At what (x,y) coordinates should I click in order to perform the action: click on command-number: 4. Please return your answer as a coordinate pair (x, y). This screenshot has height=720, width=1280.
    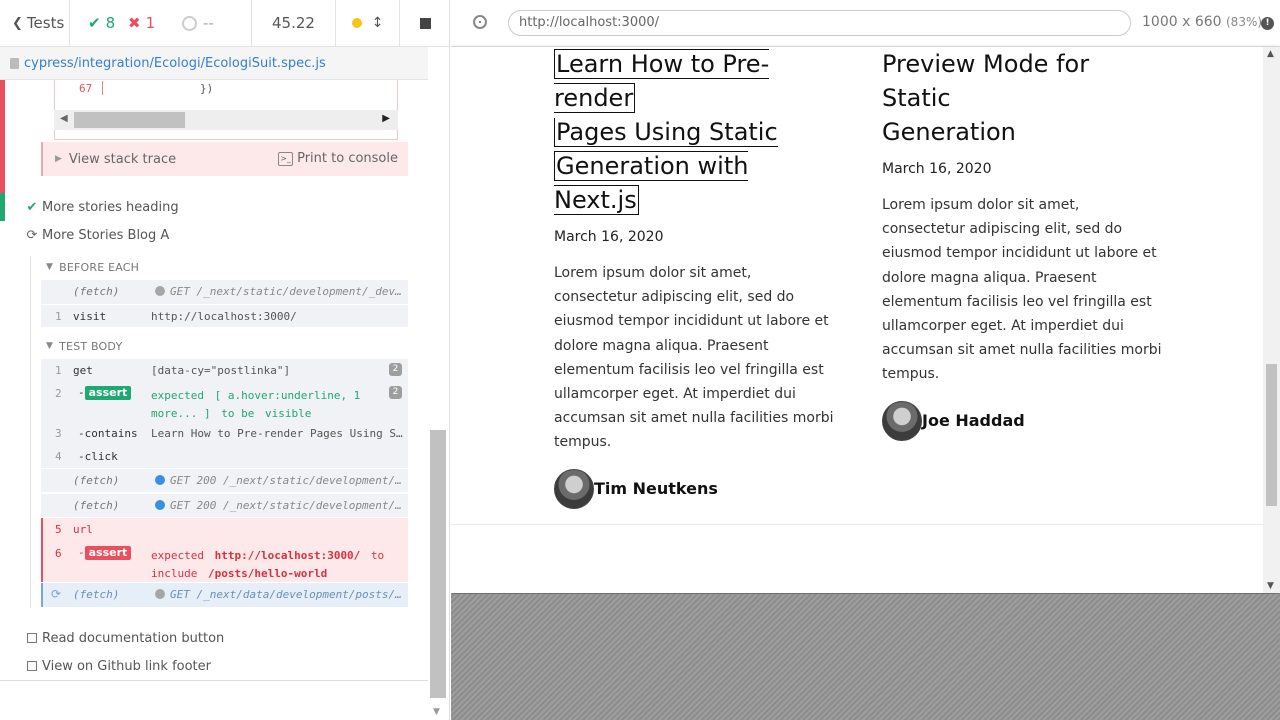
    Looking at the image, I should click on (58, 456).